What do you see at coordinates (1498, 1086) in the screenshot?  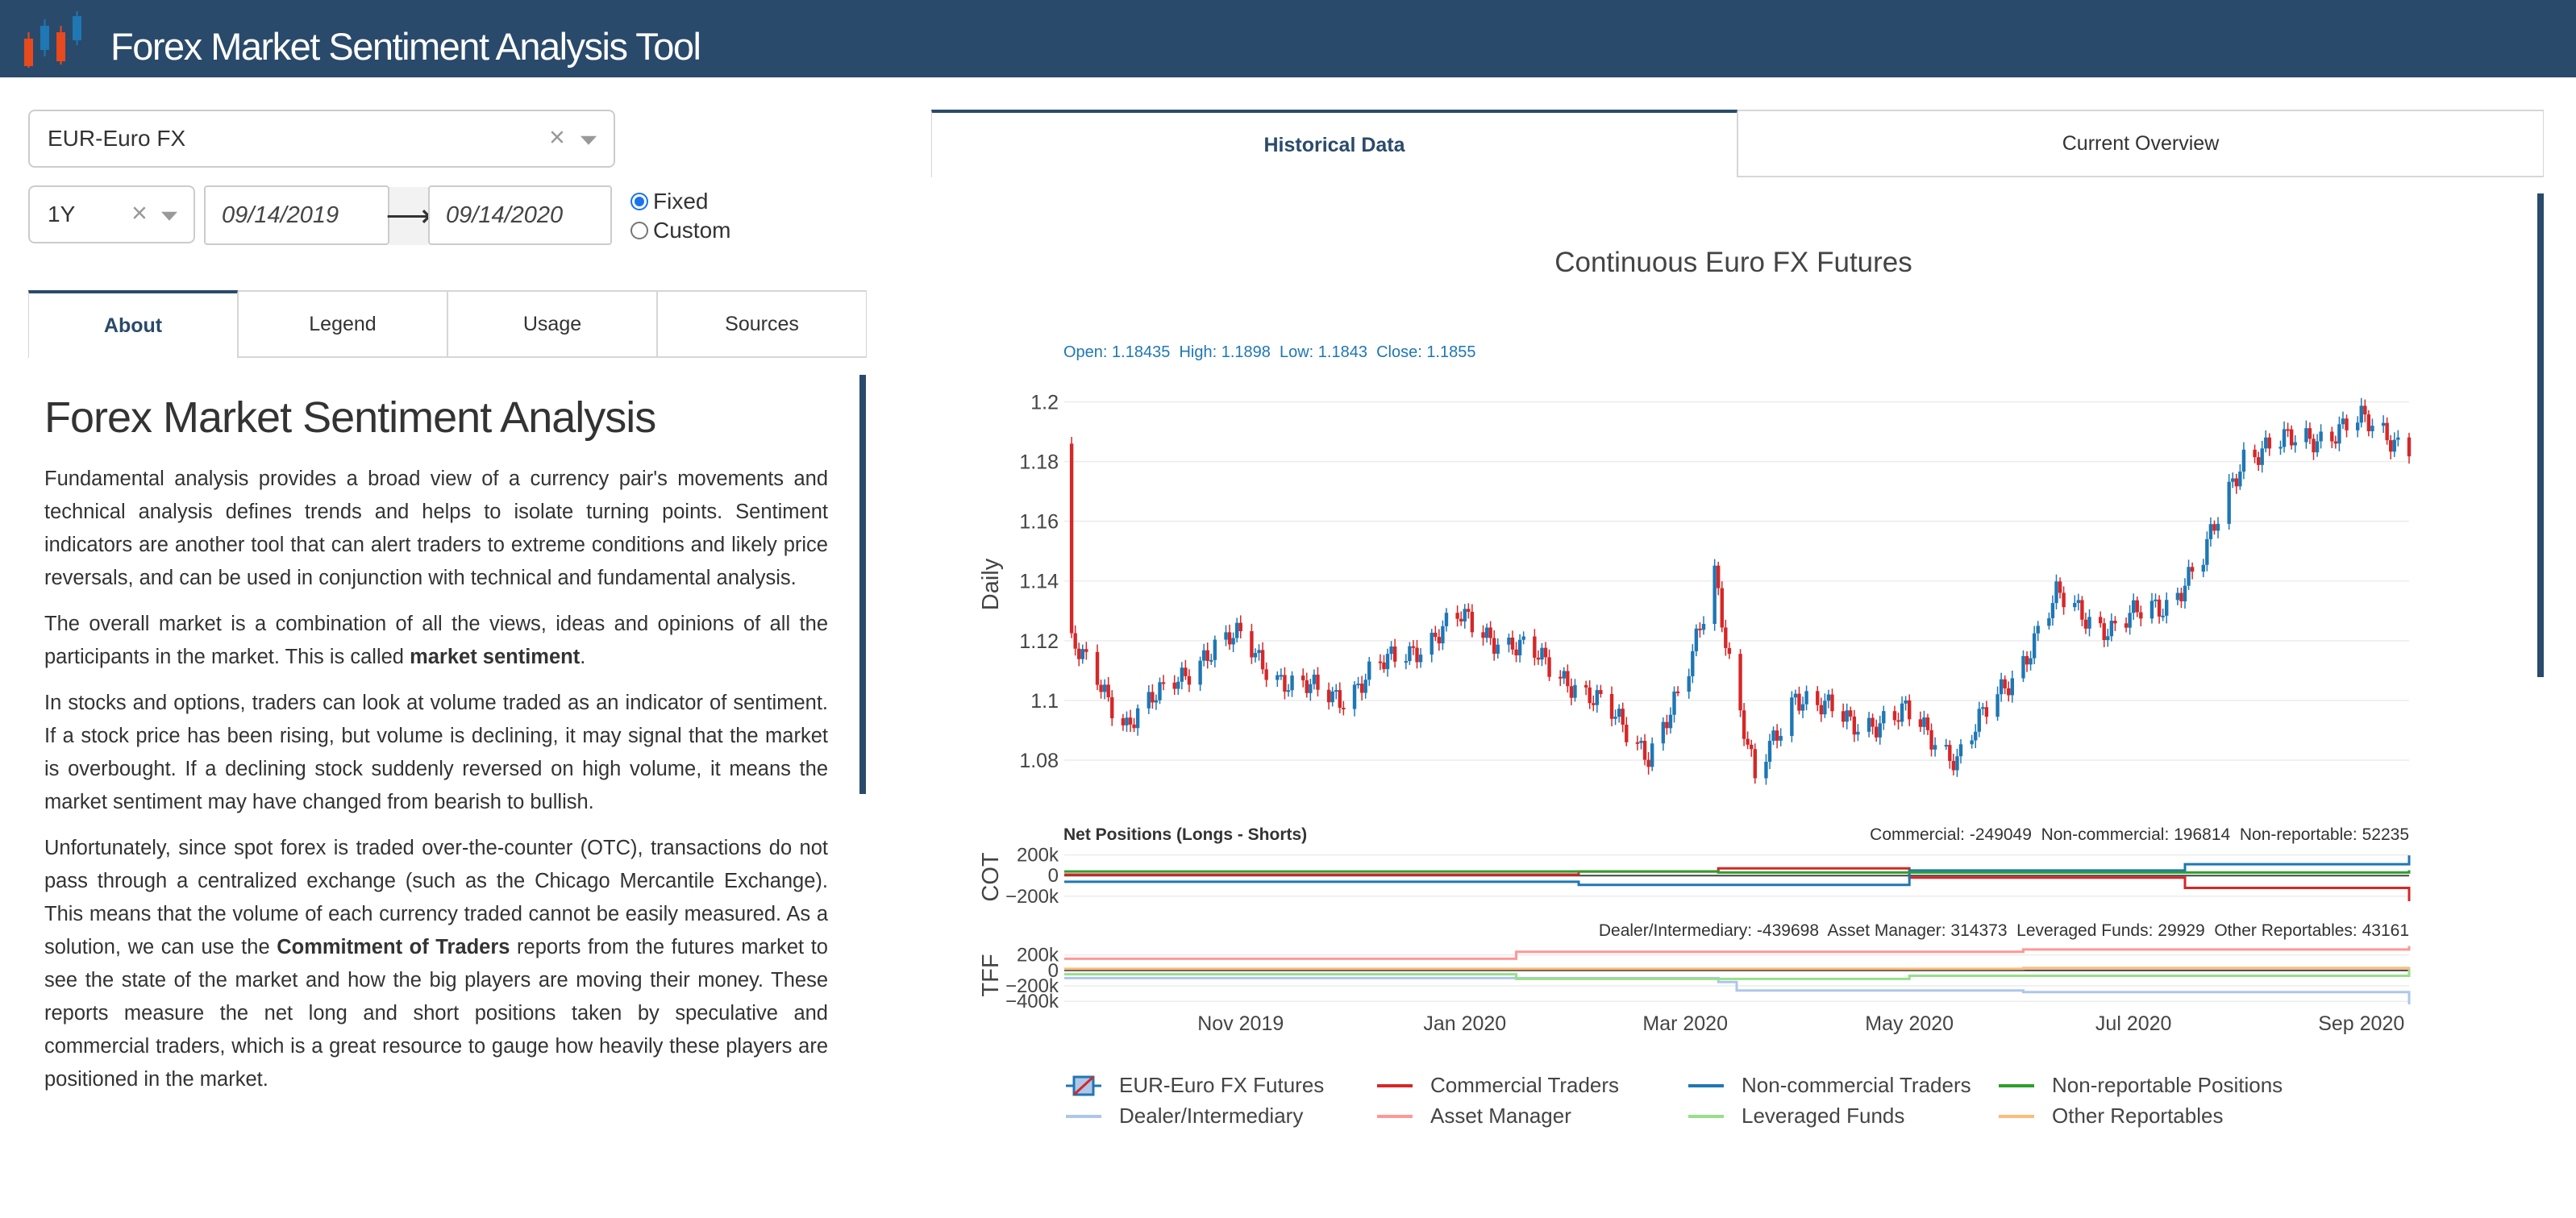 I see `legend-item: Commercial Traders` at bounding box center [1498, 1086].